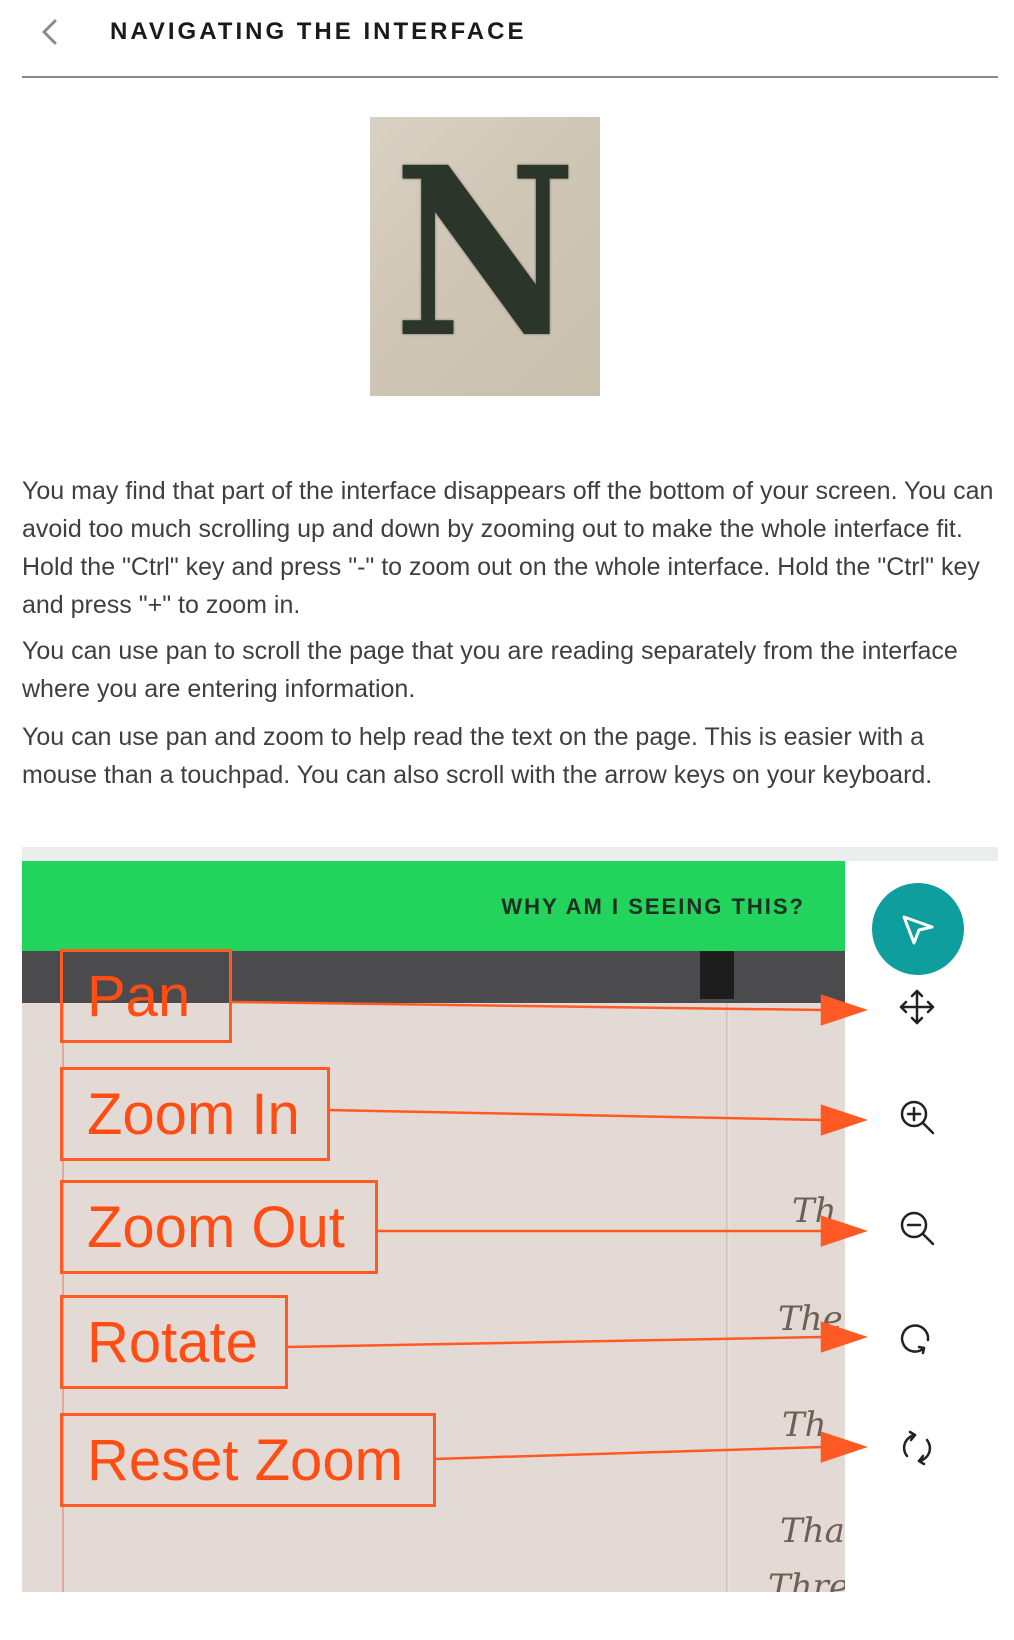  What do you see at coordinates (195, 1114) in the screenshot?
I see `callout-zoom-in: Zoom In` at bounding box center [195, 1114].